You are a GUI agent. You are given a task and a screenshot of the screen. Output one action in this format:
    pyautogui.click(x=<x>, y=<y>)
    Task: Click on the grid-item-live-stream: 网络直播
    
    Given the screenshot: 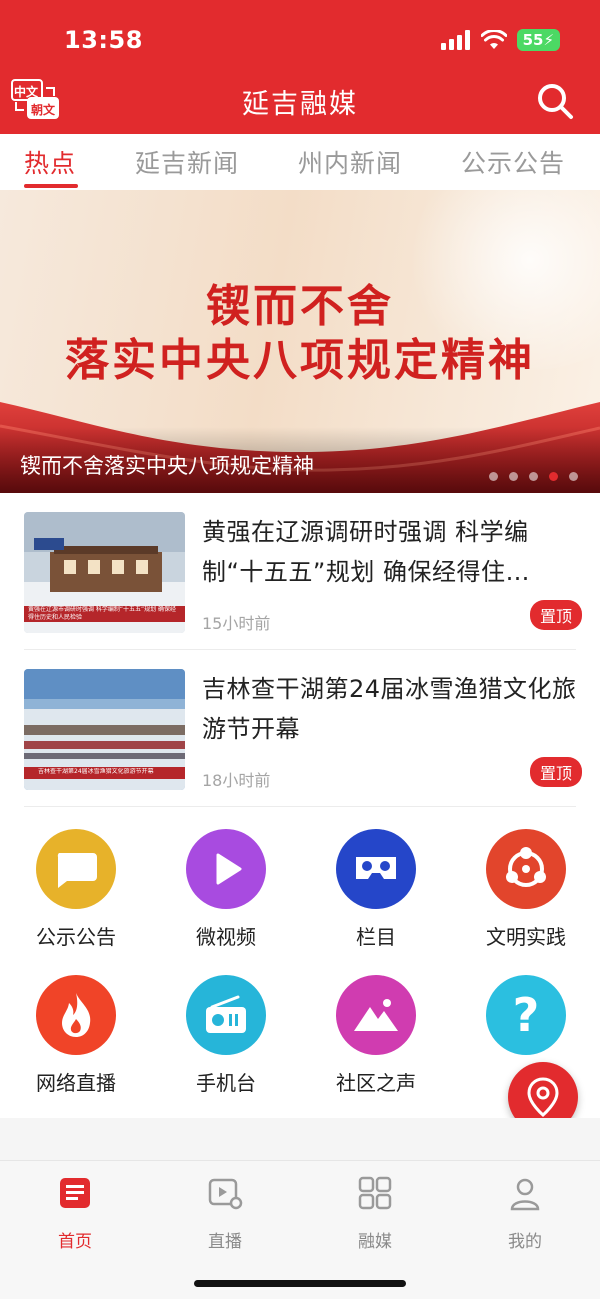 What is the action you would take?
    pyautogui.click(x=75, y=1040)
    